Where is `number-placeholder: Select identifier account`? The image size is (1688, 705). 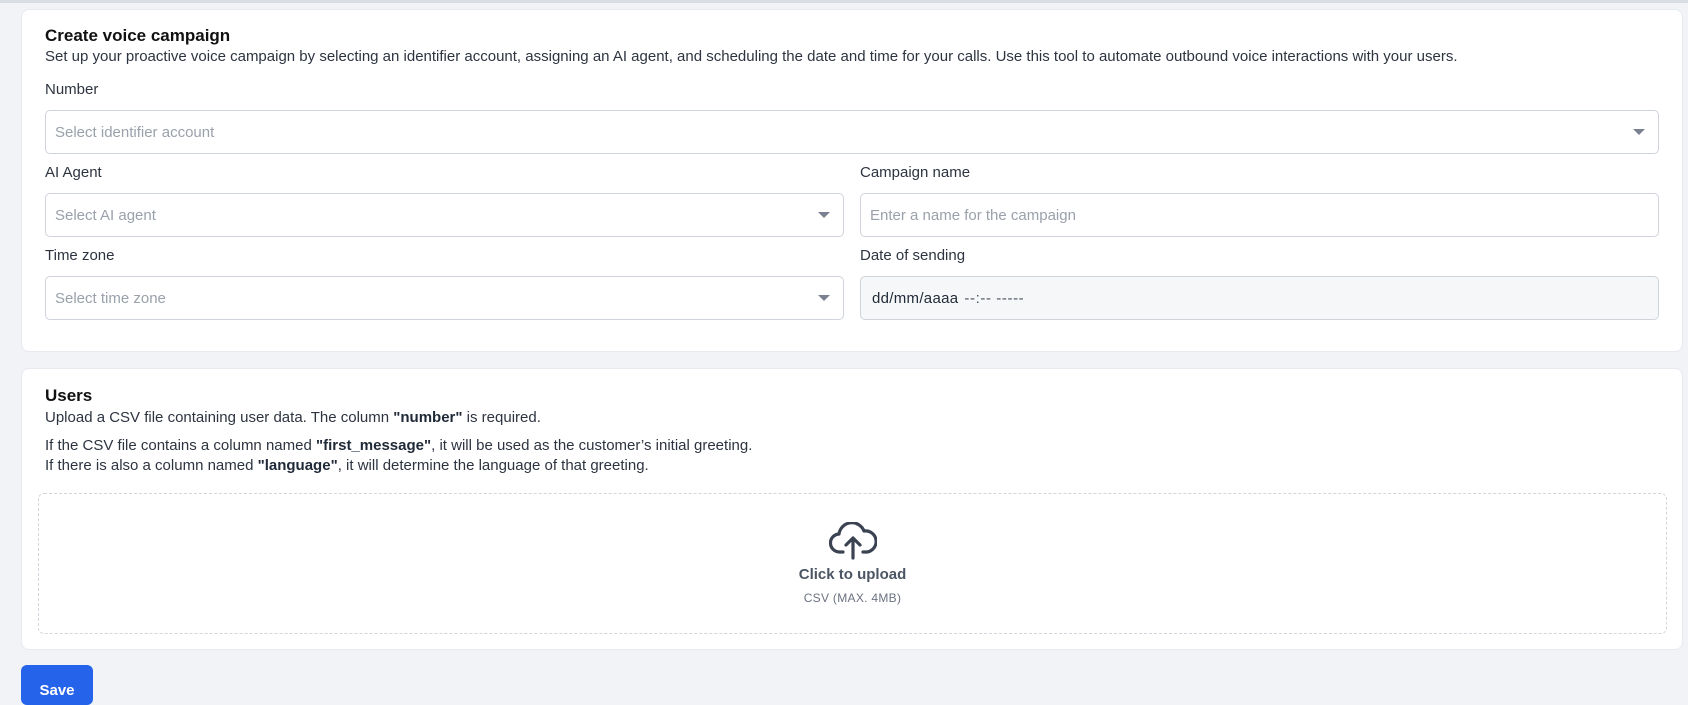 number-placeholder: Select identifier account is located at coordinates (135, 132).